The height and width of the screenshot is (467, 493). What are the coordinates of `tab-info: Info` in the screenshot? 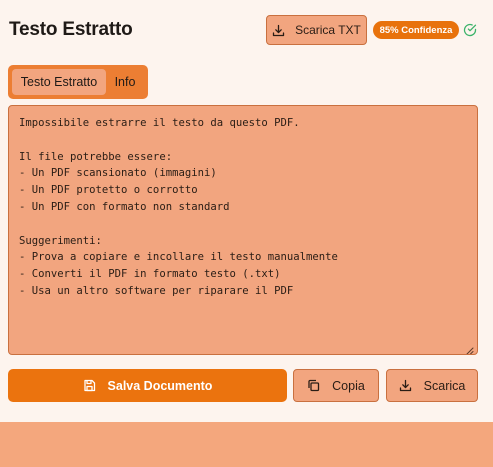 It's located at (125, 82).